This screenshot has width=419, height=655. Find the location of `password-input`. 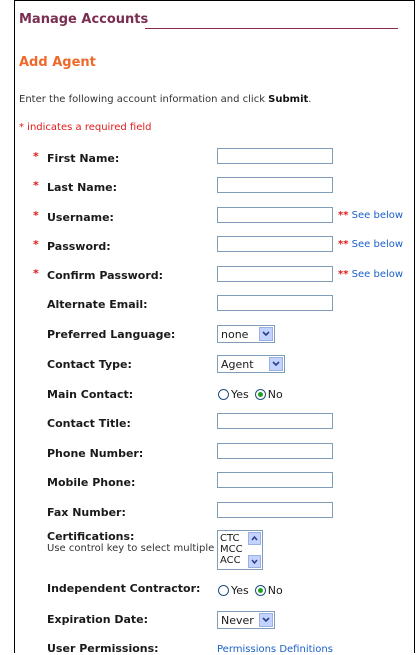

password-input is located at coordinates (275, 244).